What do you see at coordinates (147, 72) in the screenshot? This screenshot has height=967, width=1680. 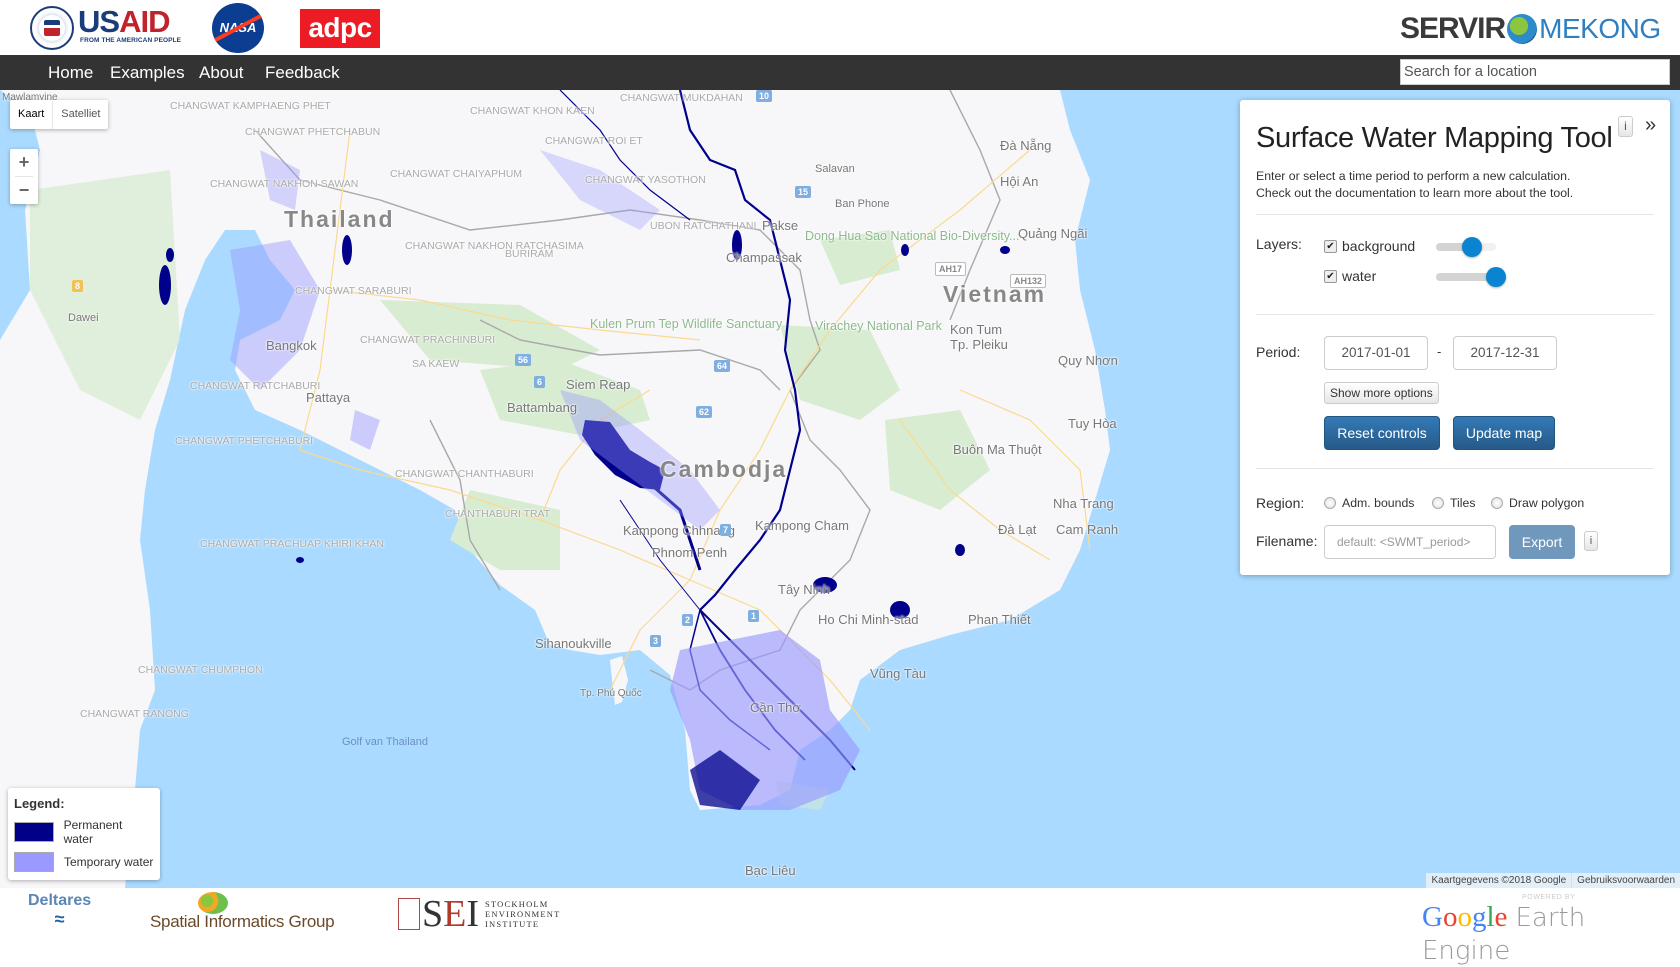 I see `nav-examples: Examples` at bounding box center [147, 72].